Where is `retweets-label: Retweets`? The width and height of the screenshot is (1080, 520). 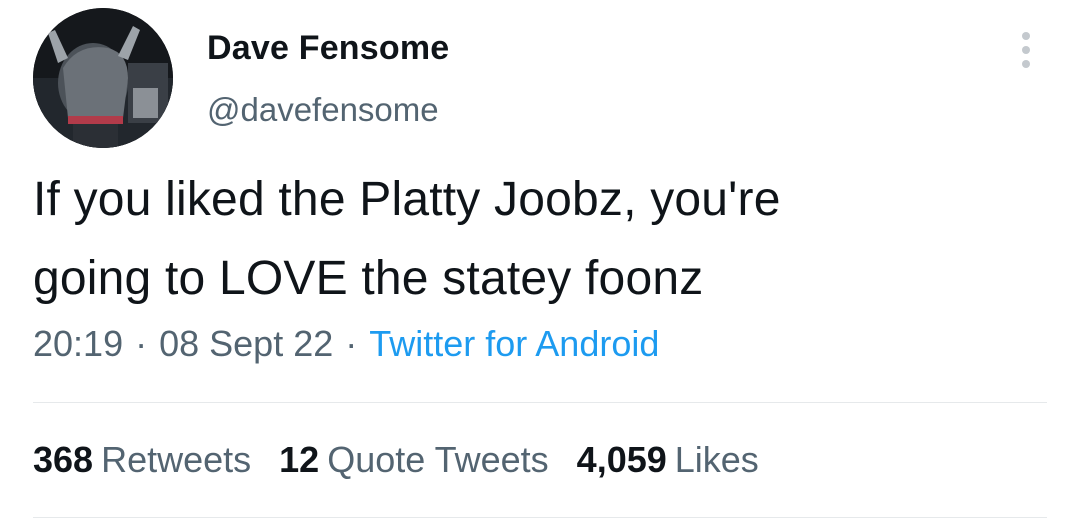 retweets-label: Retweets is located at coordinates (176, 459).